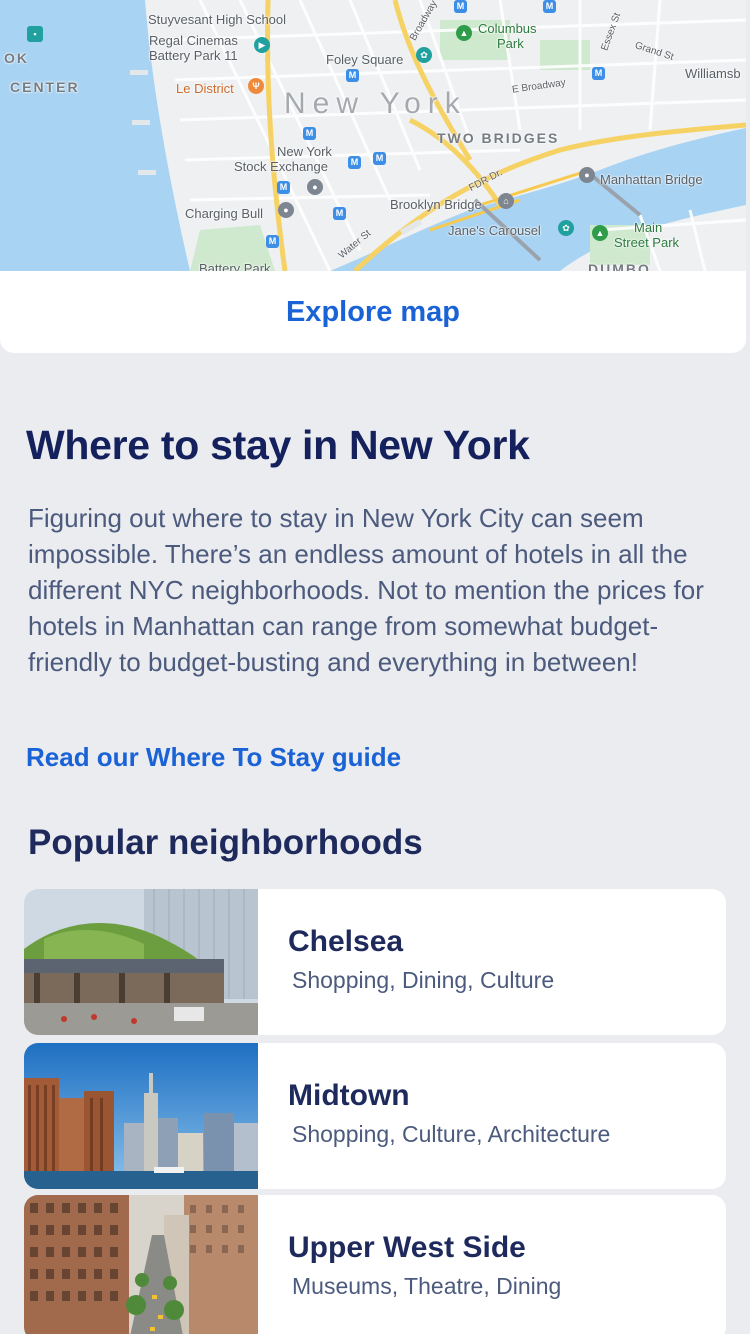 The width and height of the screenshot is (750, 1334). What do you see at coordinates (587, 175) in the screenshot?
I see `manhattan-bridge-pin-icon: ●` at bounding box center [587, 175].